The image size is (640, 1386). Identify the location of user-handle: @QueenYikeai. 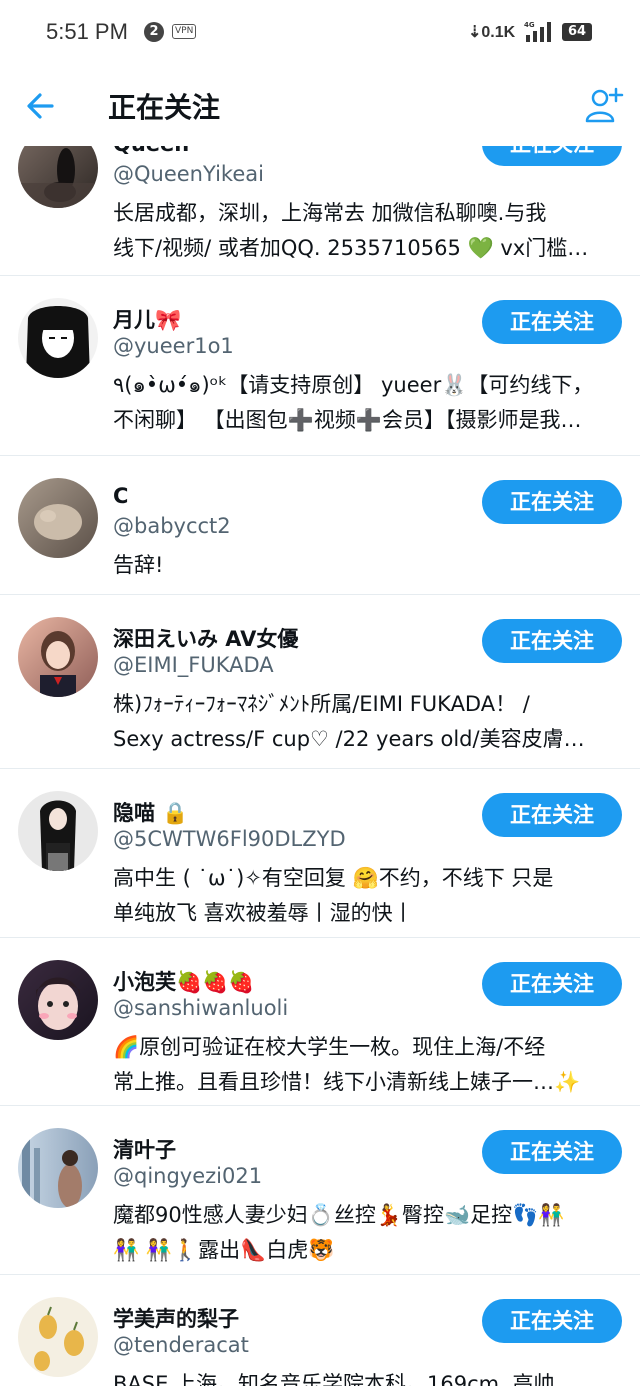
(188, 174).